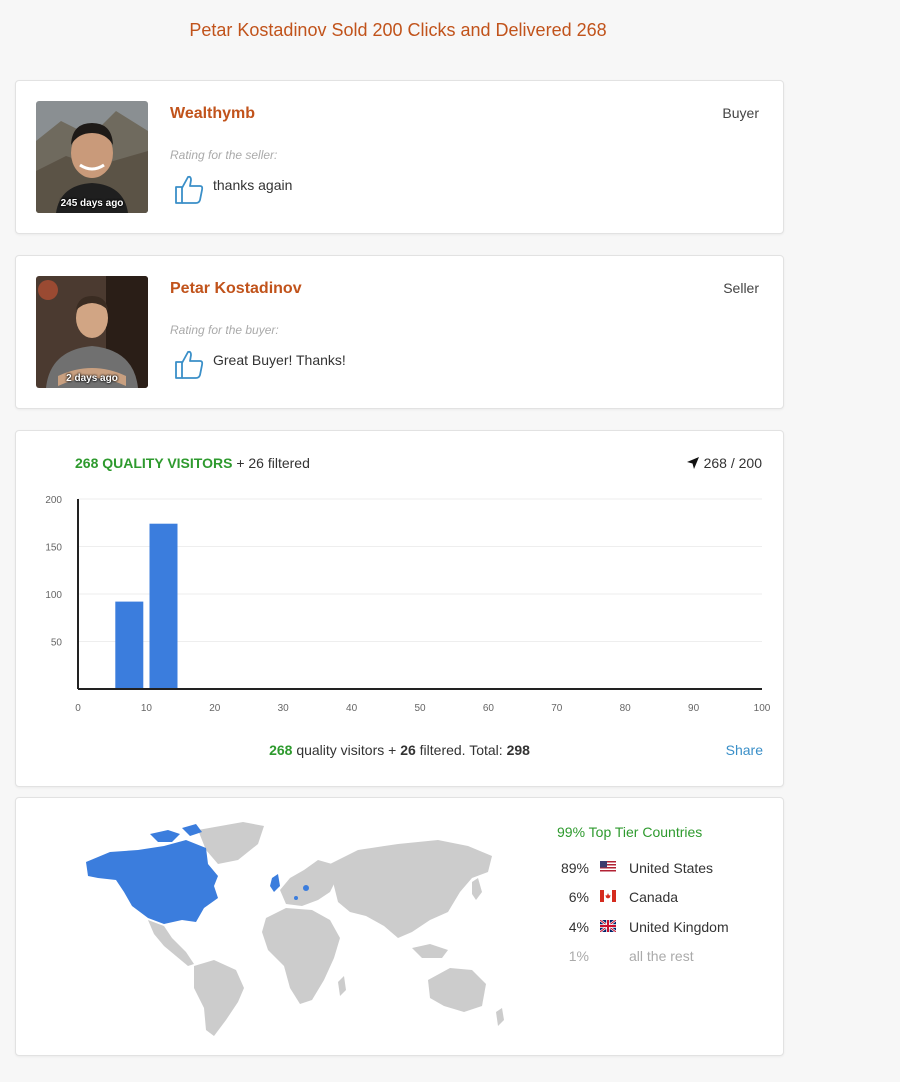 The width and height of the screenshot is (900, 1082). I want to click on rating-label: Rating for the buyer:, so click(224, 330).